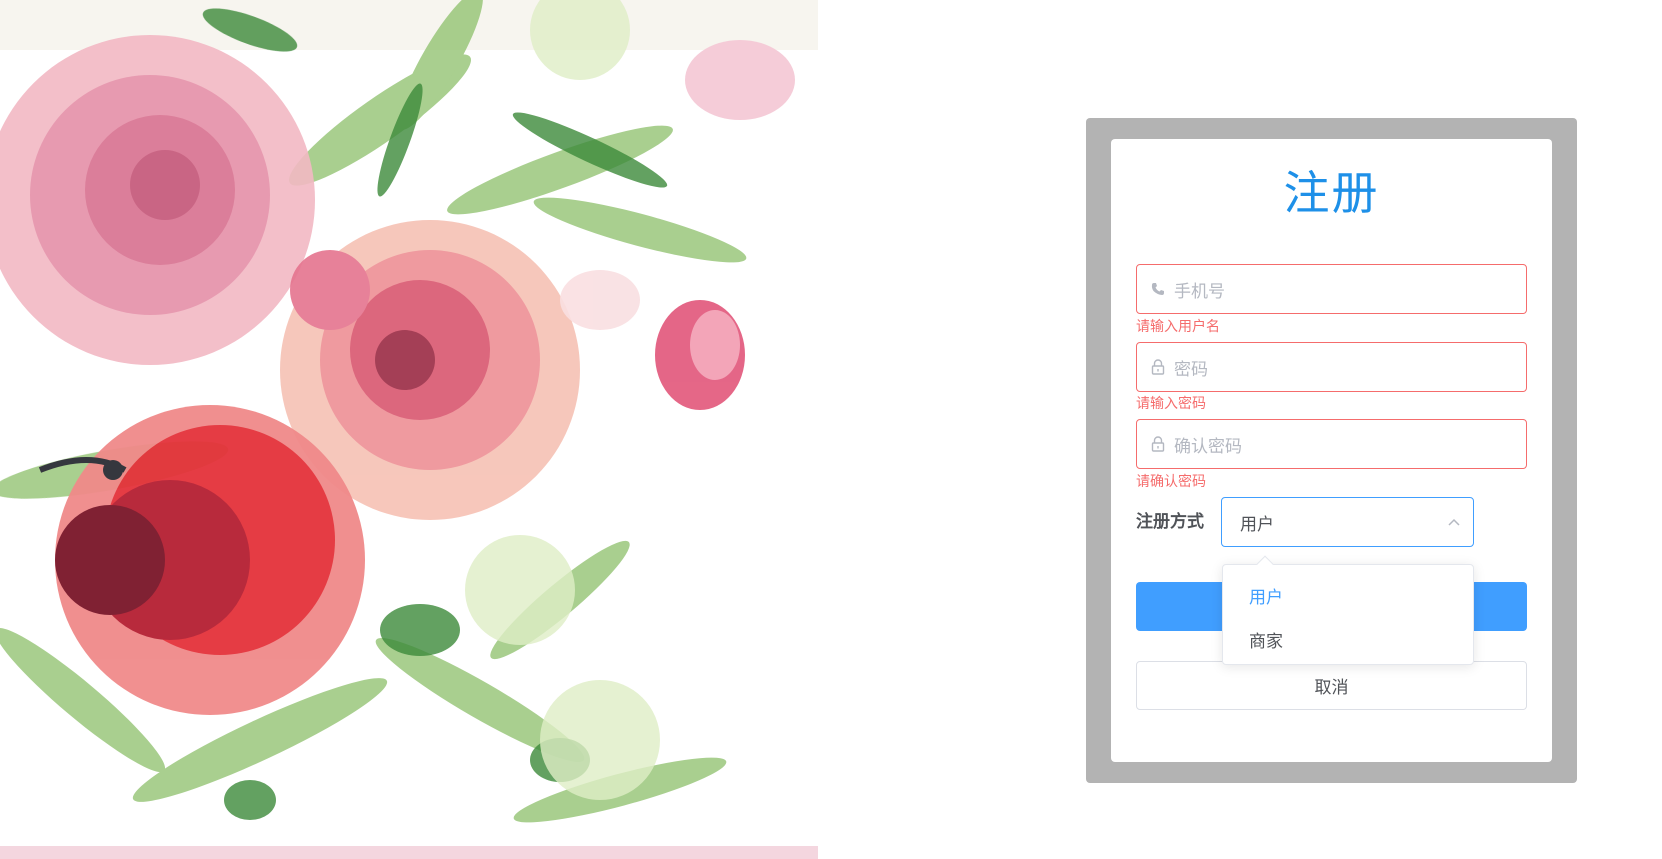  Describe the element at coordinates (1331, 685) in the screenshot. I see `cancel-button: 取消` at that location.